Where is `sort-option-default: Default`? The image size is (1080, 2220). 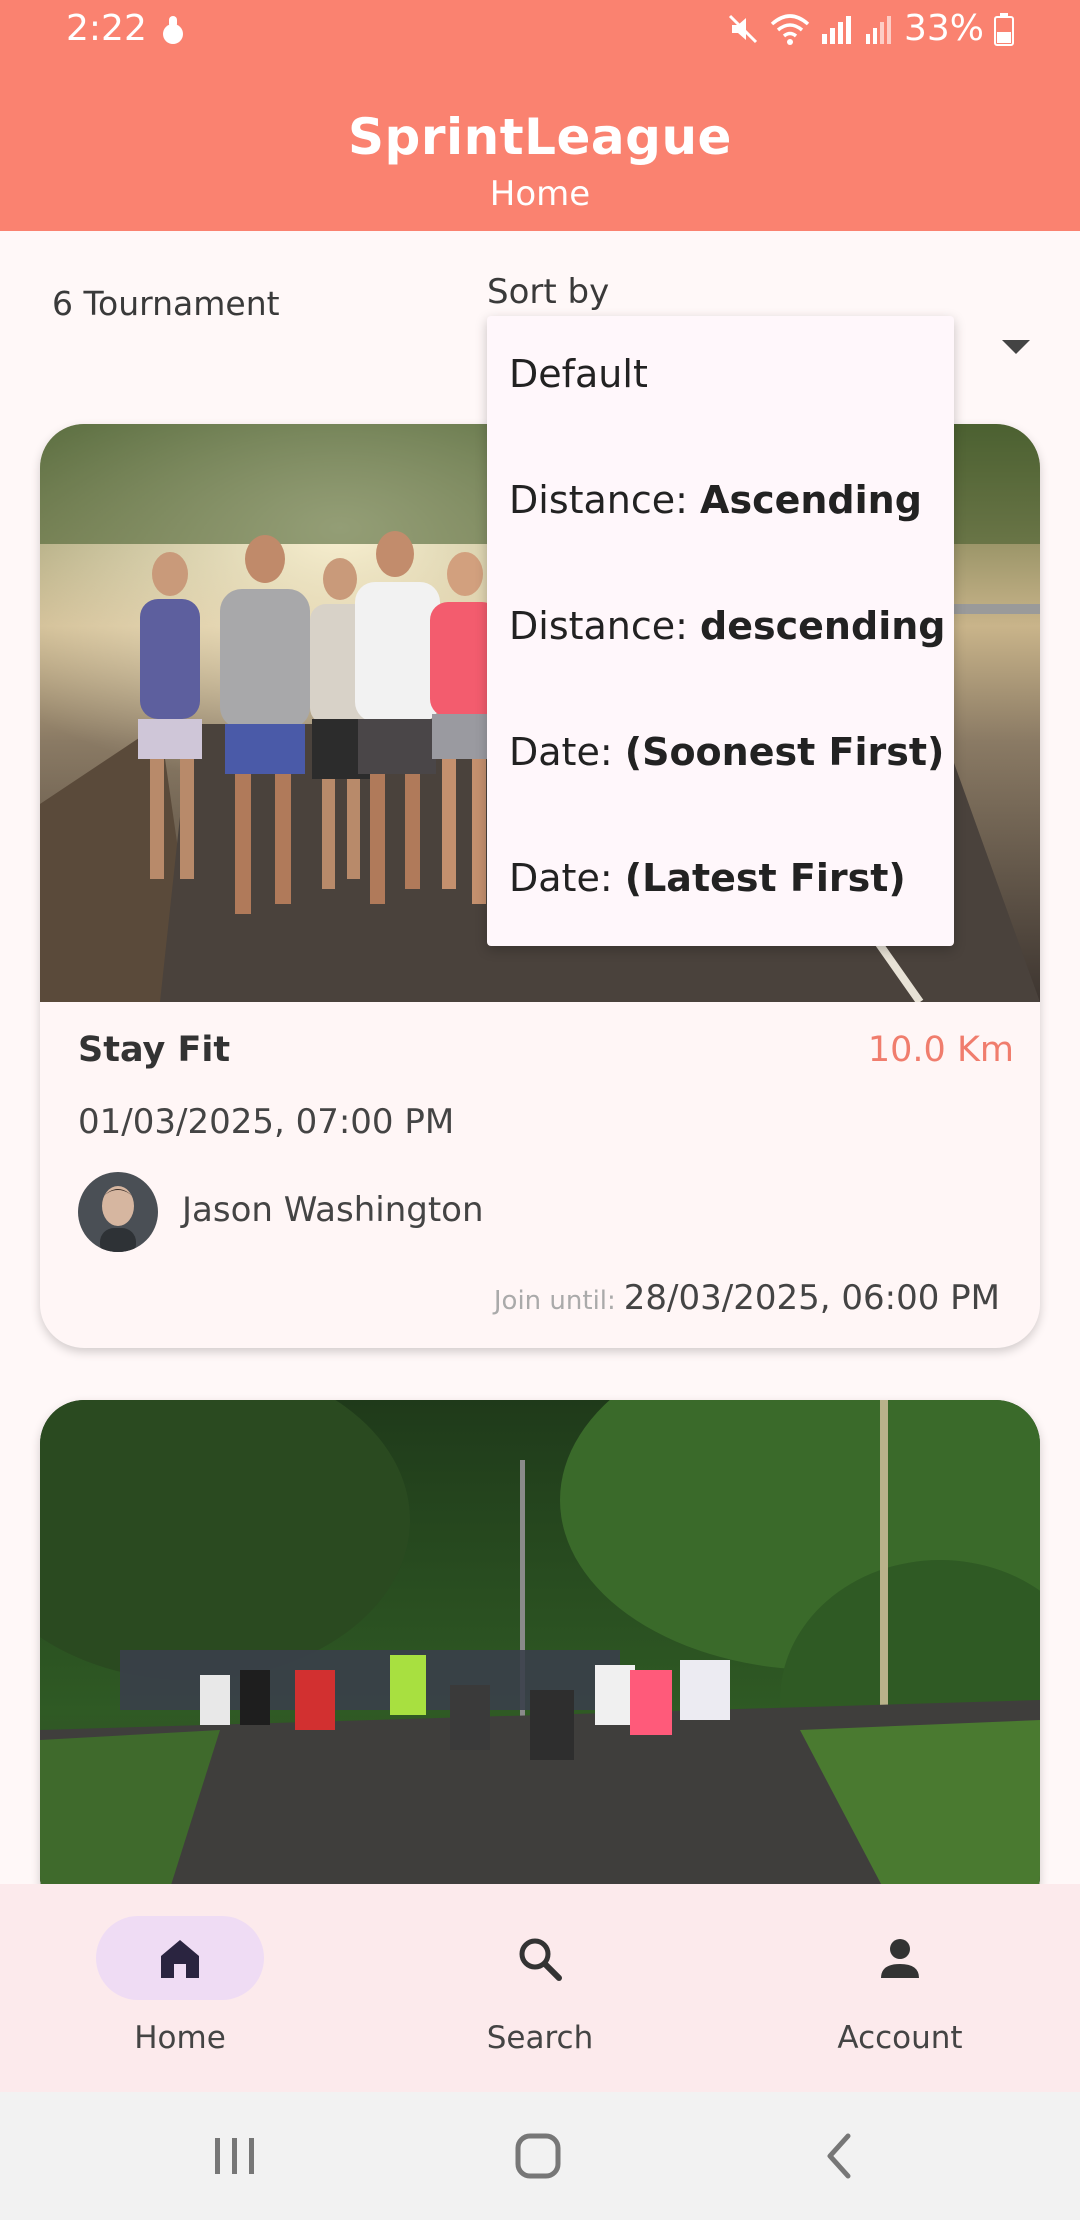 sort-option-default: Default is located at coordinates (578, 374).